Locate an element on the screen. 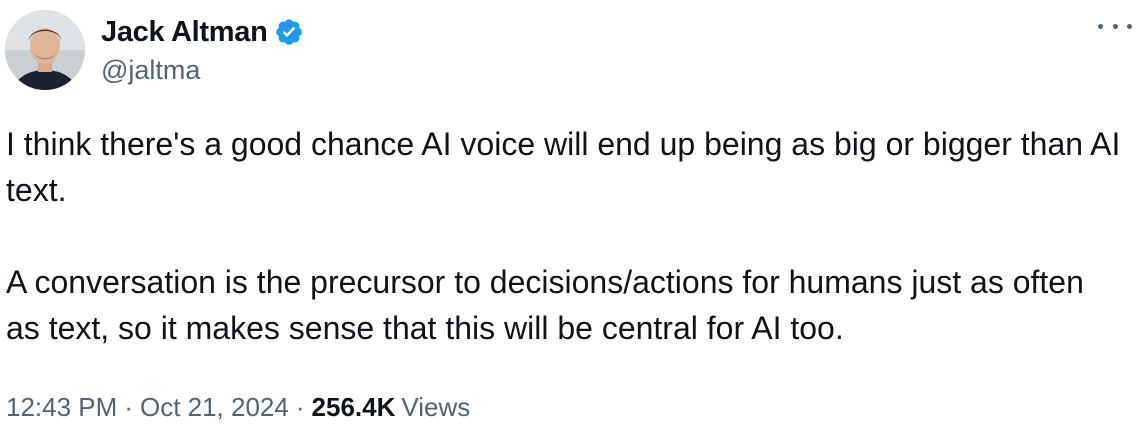  views-label: Views is located at coordinates (436, 407).